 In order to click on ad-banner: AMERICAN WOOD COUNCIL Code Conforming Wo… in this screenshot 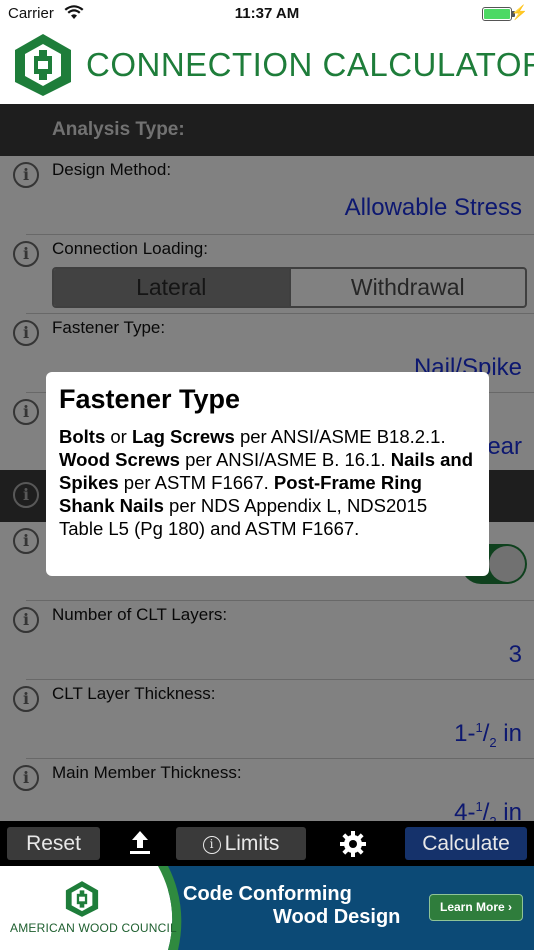, I will do `click(267, 908)`.